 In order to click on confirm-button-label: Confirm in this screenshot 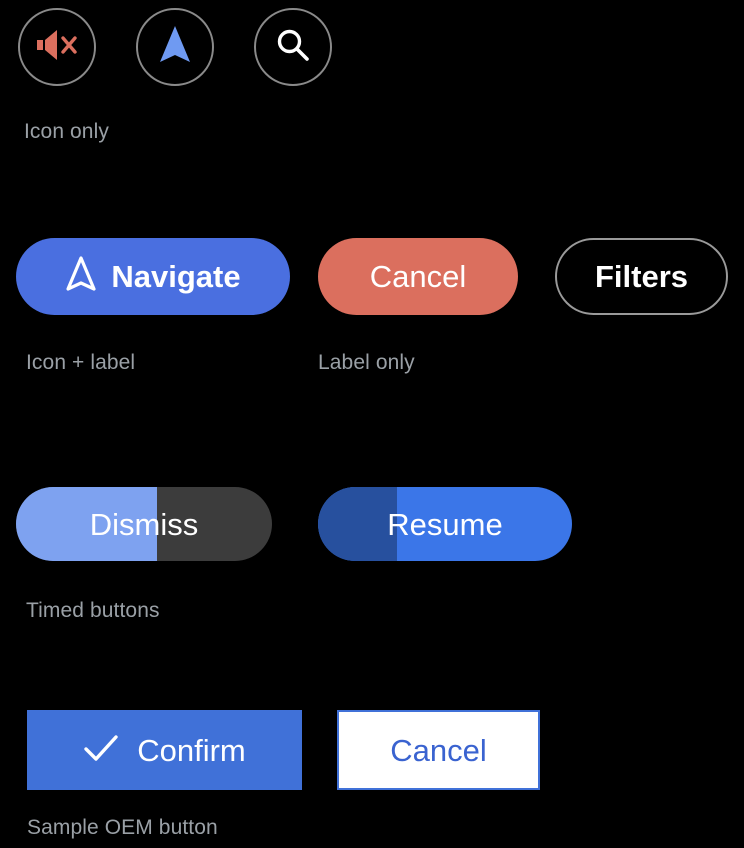, I will do `click(191, 750)`.